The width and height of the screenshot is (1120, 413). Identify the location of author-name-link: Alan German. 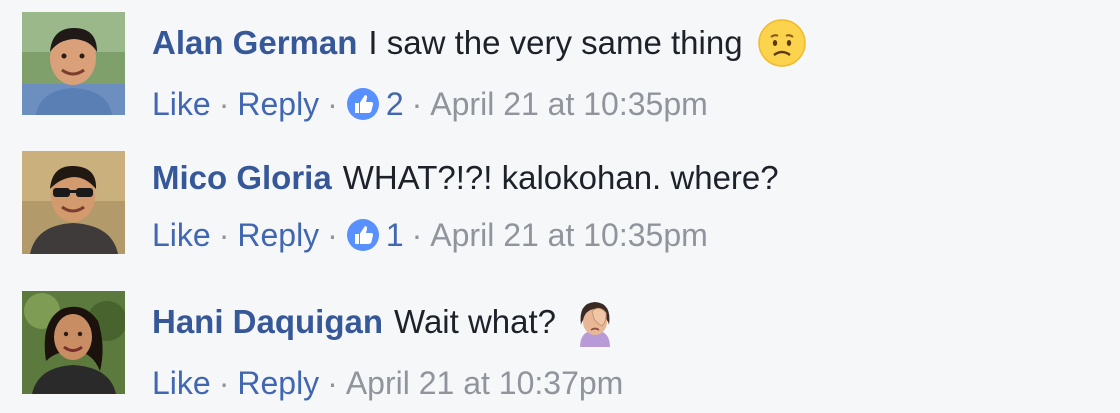
(254, 43).